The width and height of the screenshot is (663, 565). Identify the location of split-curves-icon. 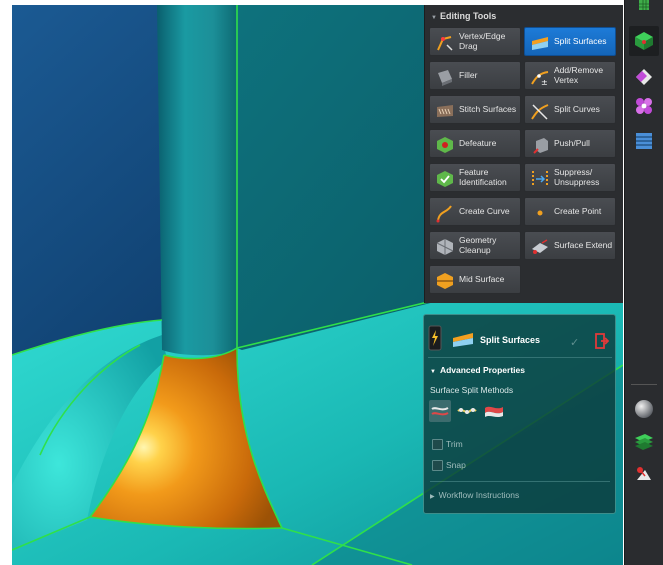
(540, 112).